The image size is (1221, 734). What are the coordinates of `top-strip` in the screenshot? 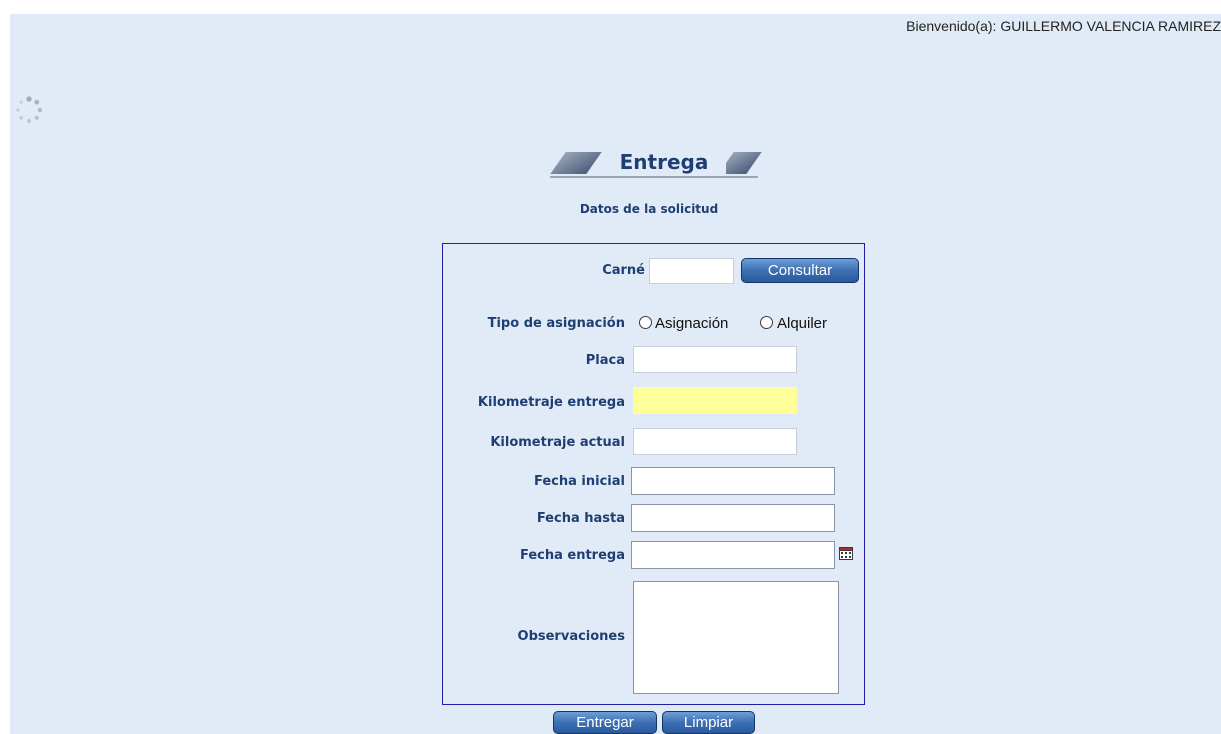 It's located at (610, 7).